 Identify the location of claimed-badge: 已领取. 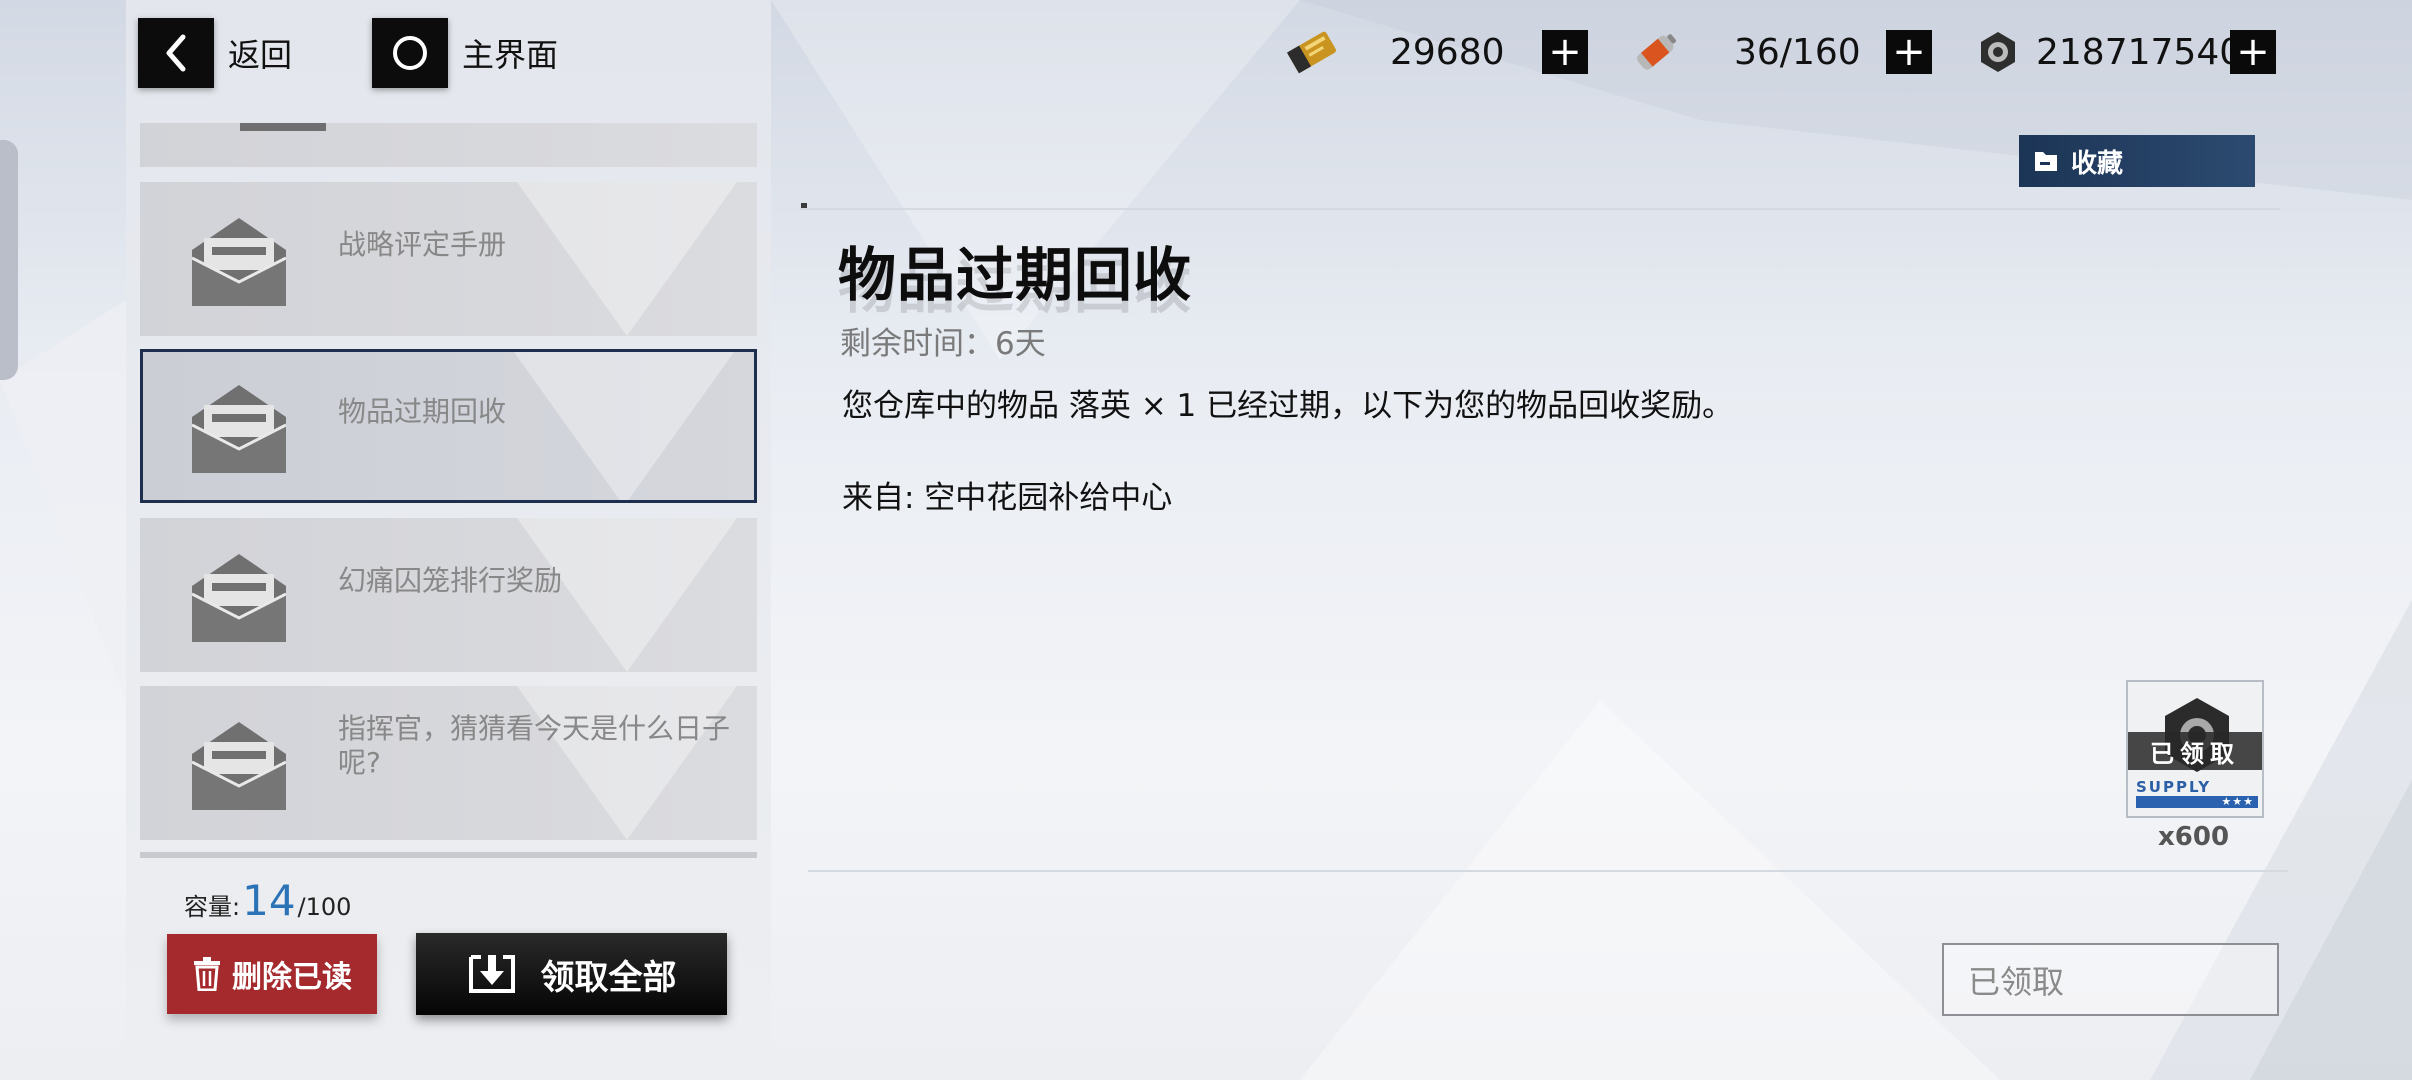
(2195, 751).